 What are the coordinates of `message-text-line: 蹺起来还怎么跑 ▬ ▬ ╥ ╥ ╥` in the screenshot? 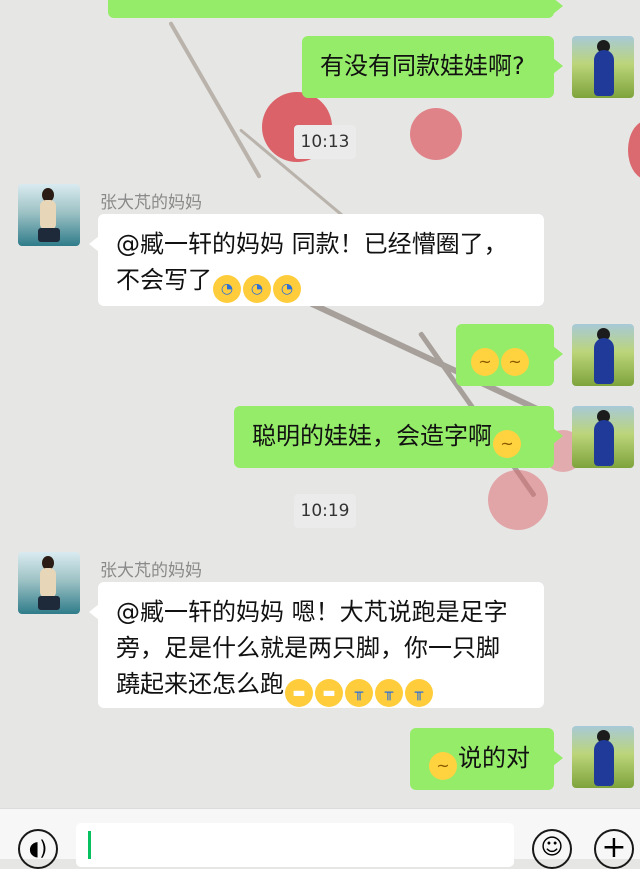 It's located at (321, 686).